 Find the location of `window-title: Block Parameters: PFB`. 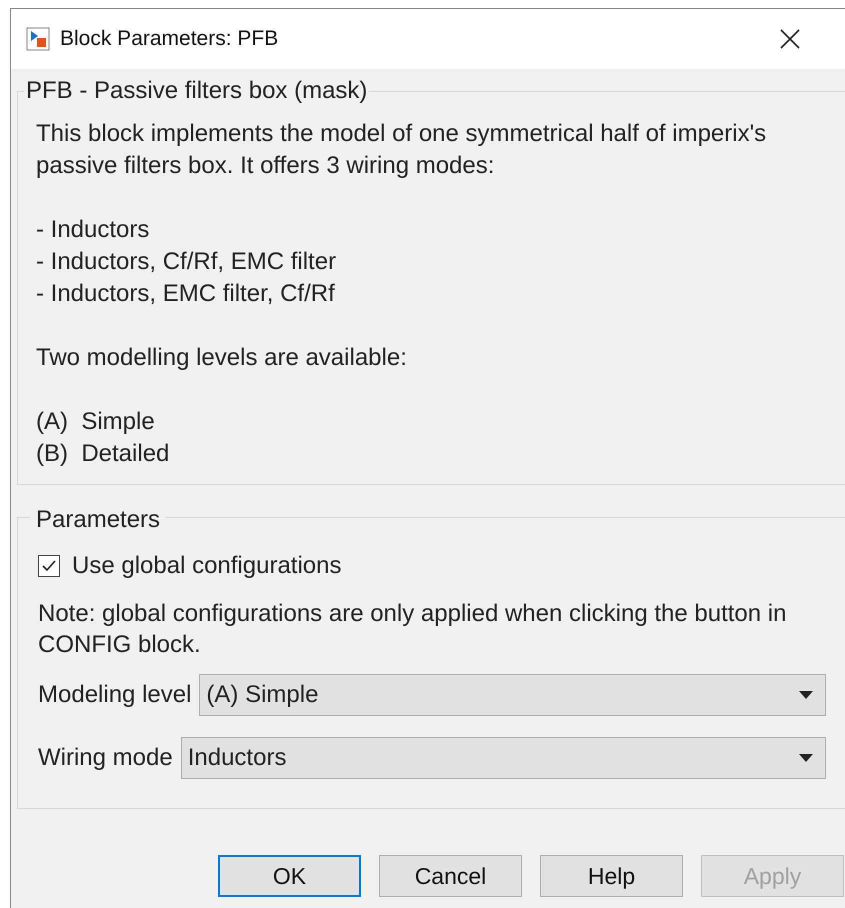

window-title: Block Parameters: PFB is located at coordinates (169, 39).